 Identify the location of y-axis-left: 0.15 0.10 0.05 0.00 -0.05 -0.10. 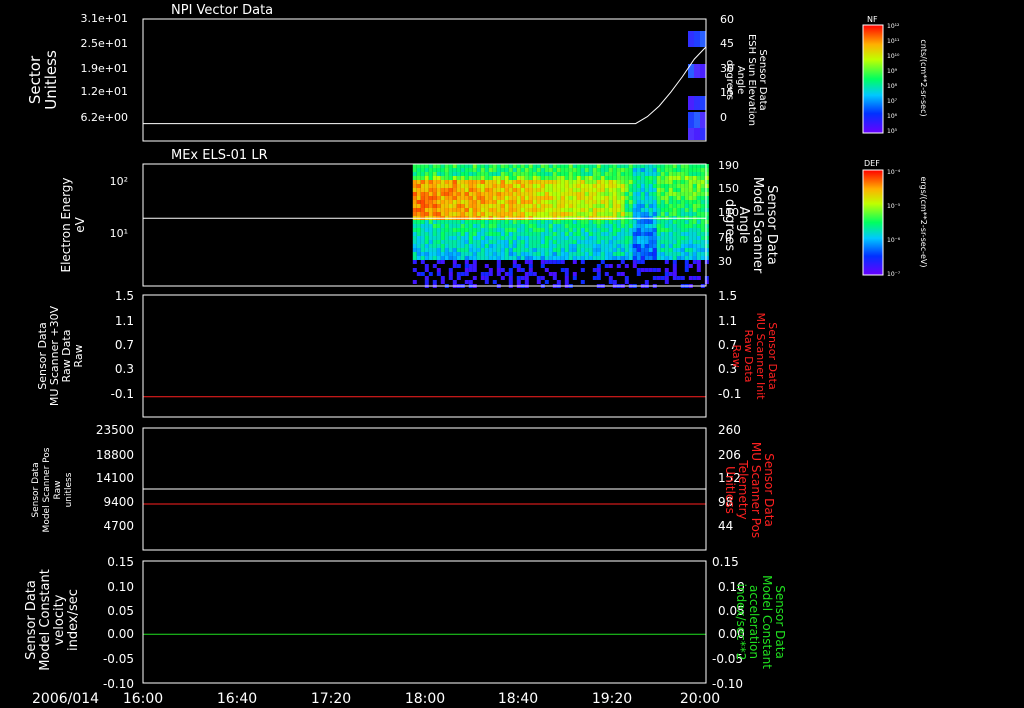
(118, 623).